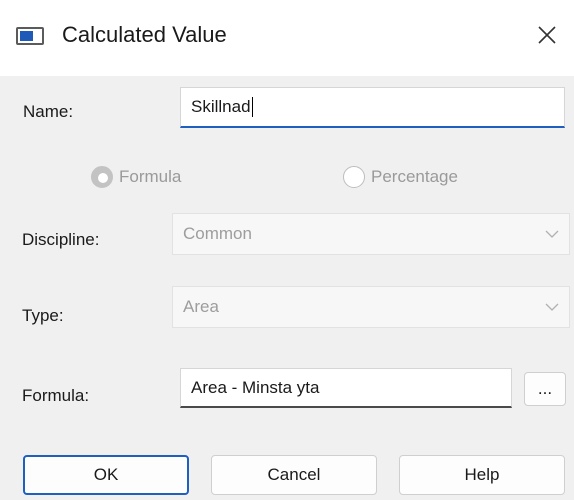 Image resolution: width=574 pixels, height=500 pixels. Describe the element at coordinates (414, 176) in the screenshot. I see `radio-percentage-label: Percentage` at that location.